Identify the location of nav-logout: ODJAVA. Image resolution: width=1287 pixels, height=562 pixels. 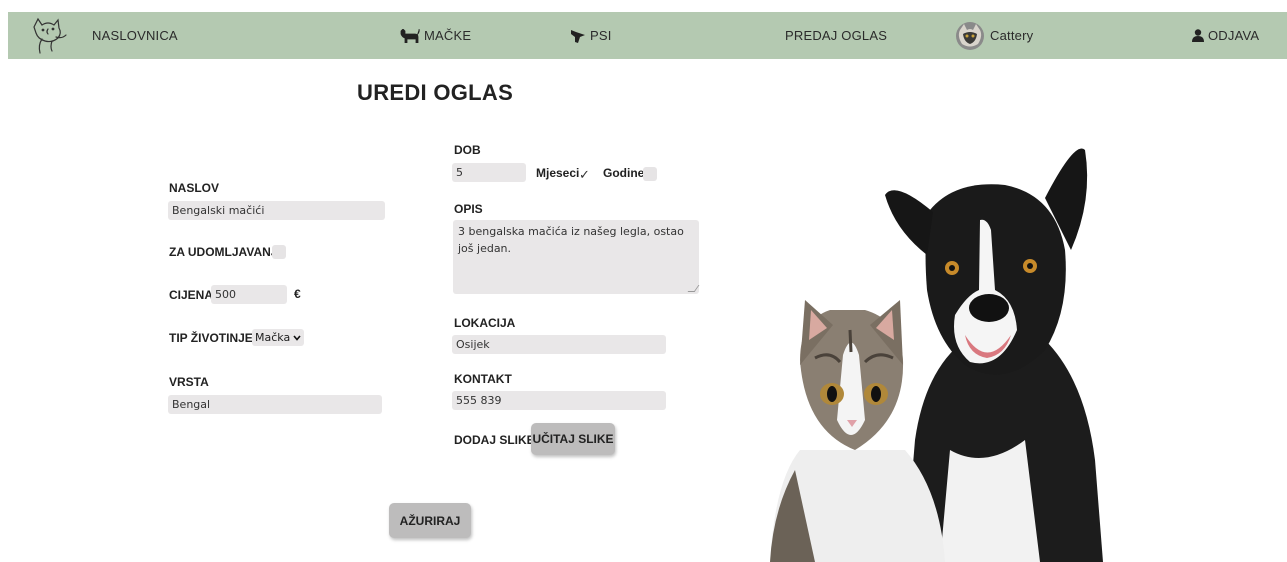
(1225, 35).